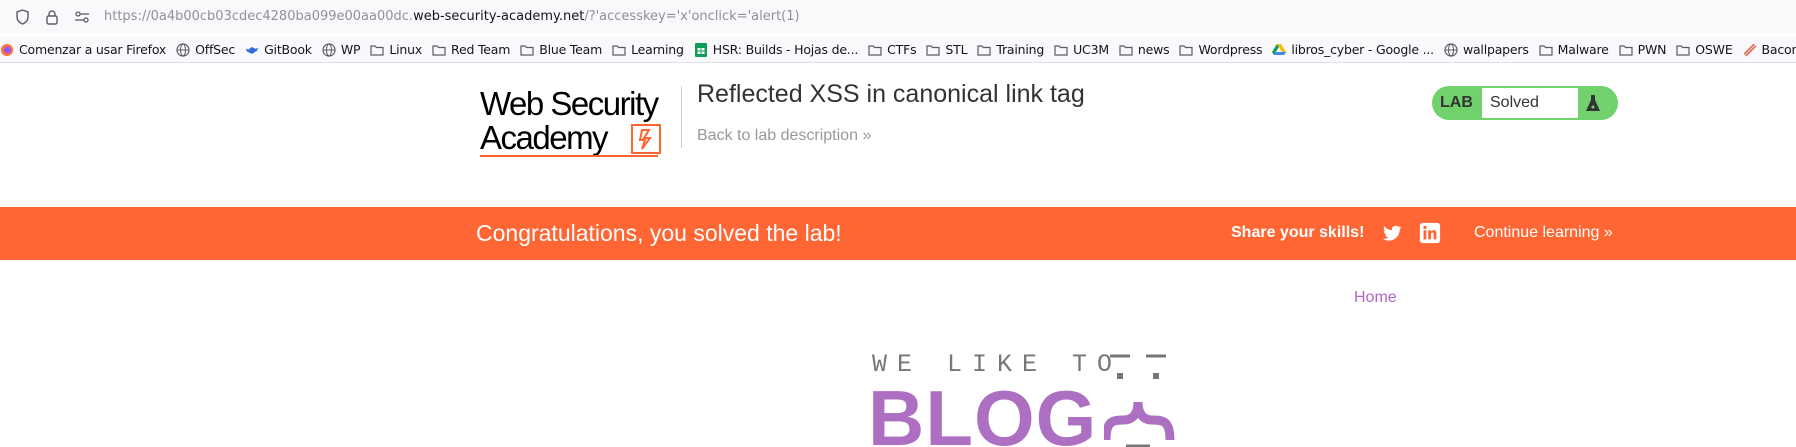  I want to click on bookmark-item: PWN, so click(1643, 49).